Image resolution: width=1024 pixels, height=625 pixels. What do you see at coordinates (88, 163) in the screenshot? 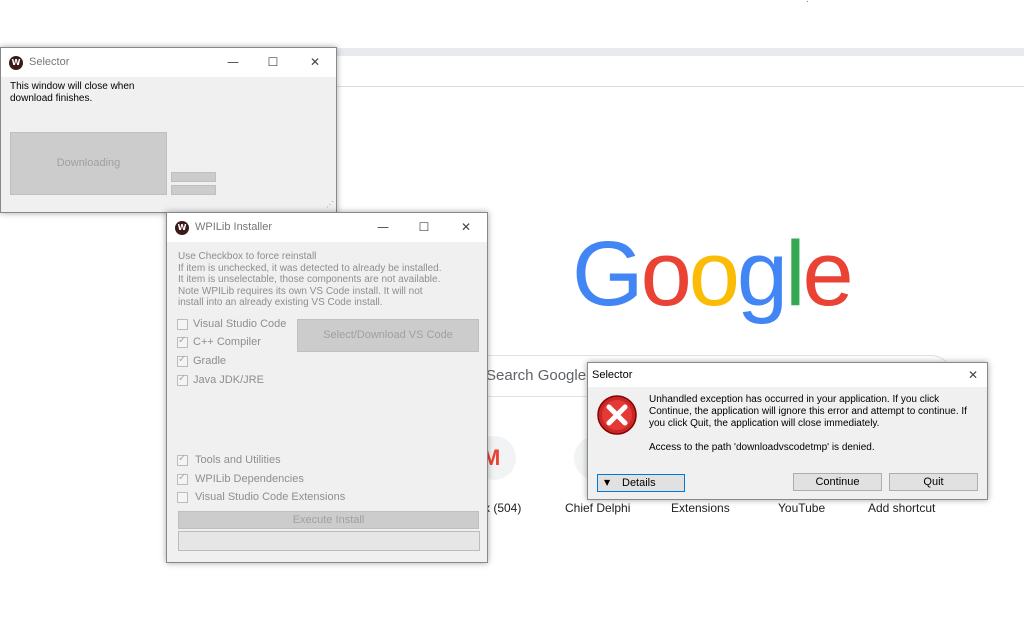
I see `downloading-button: Downloading` at bounding box center [88, 163].